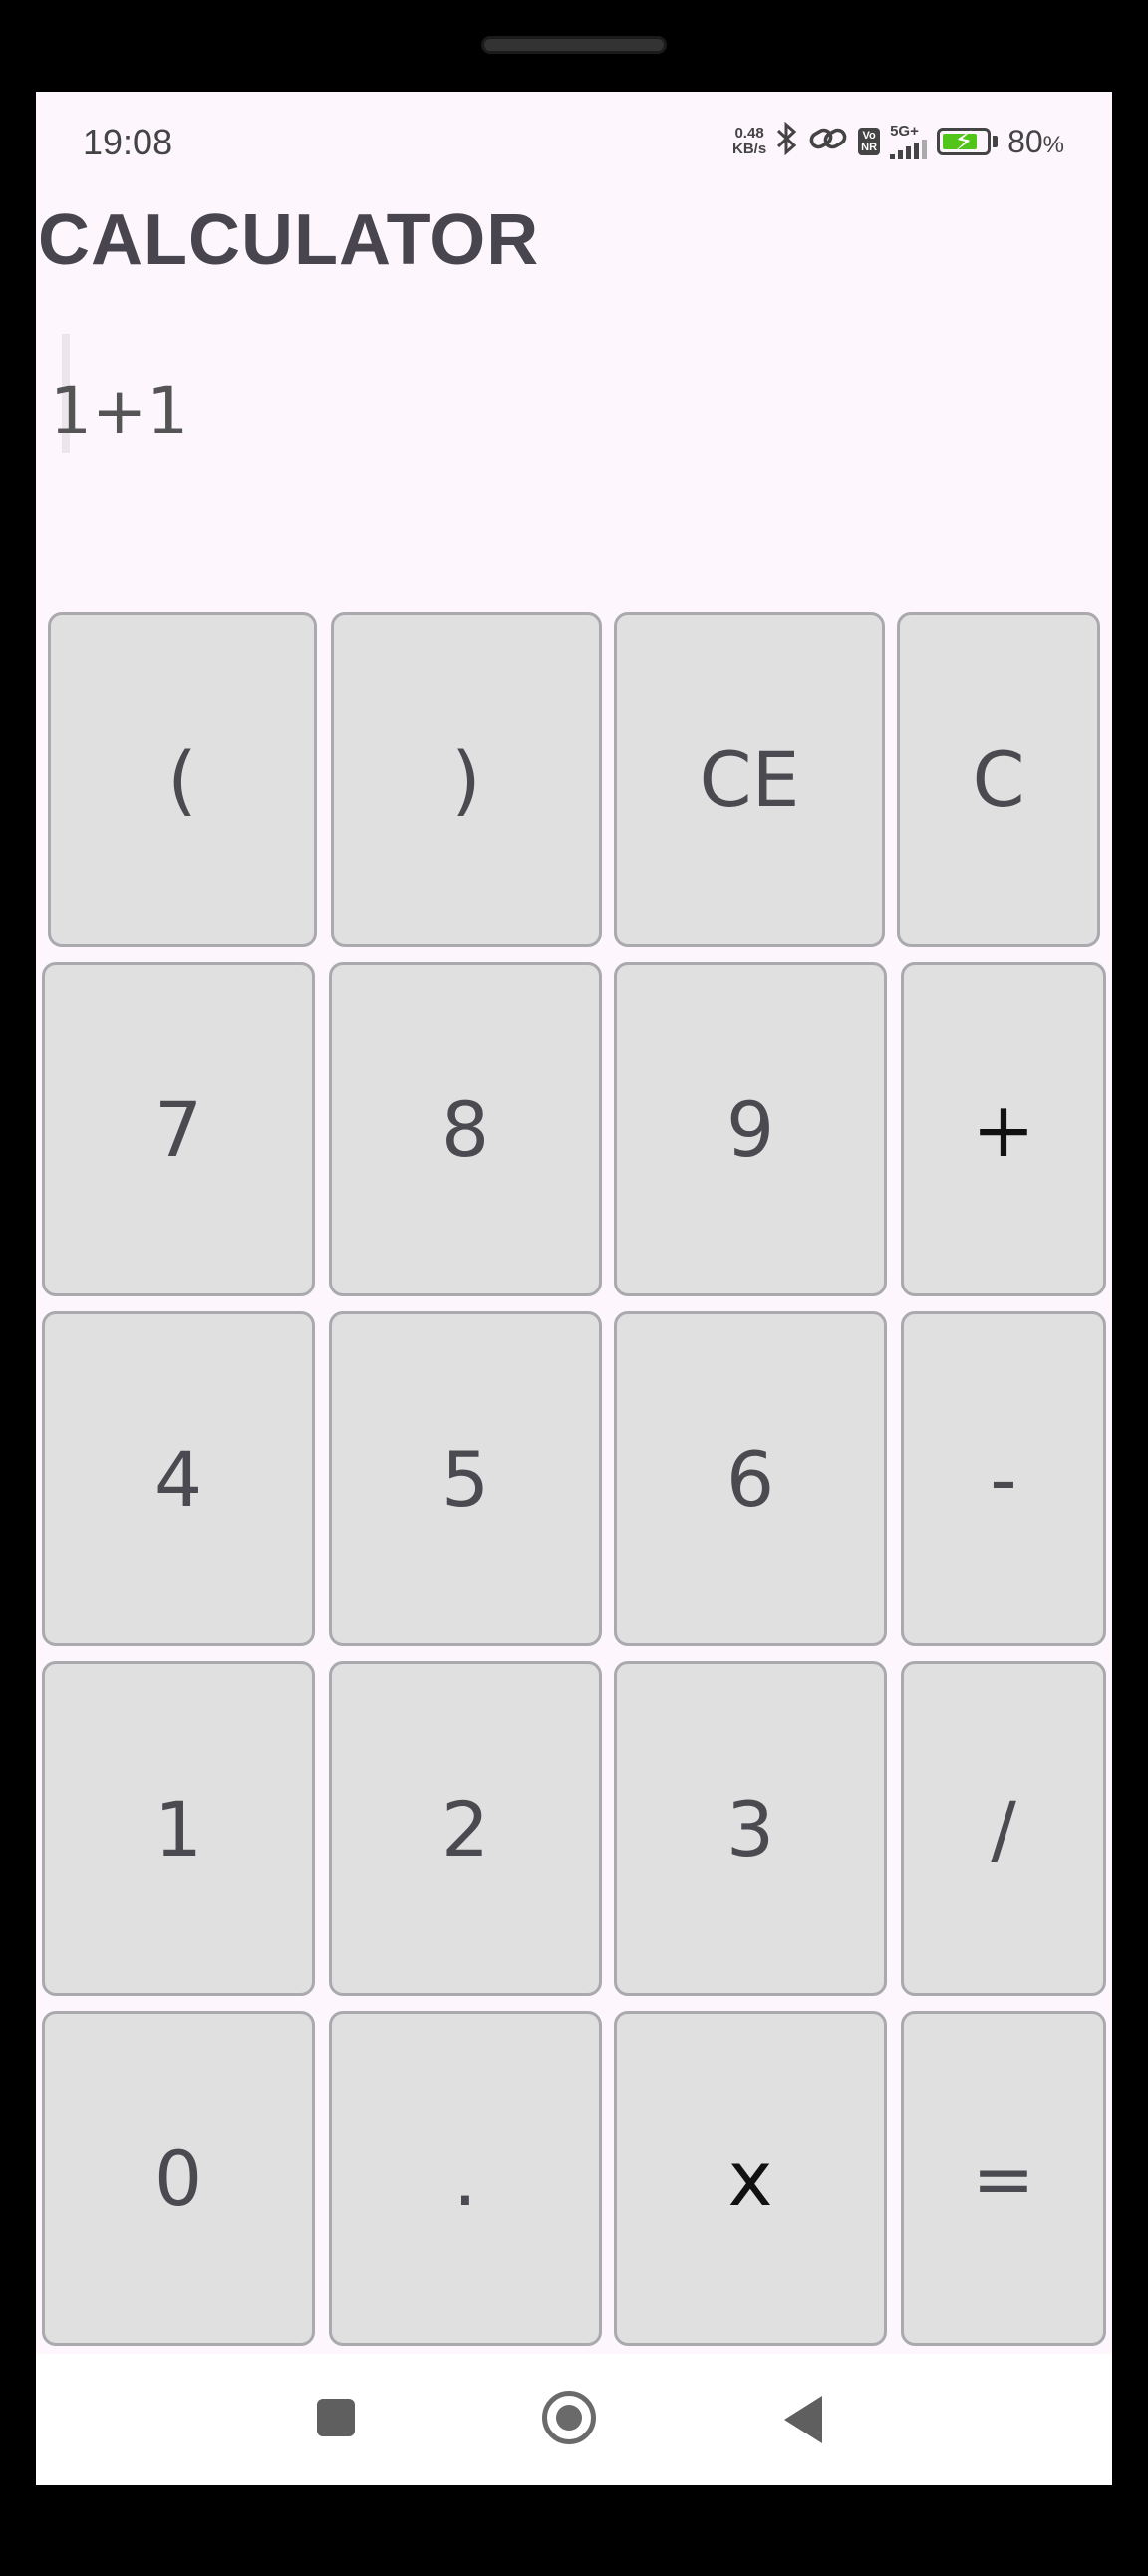  Describe the element at coordinates (465, 1828) in the screenshot. I see `digit-2-key: 2` at that location.